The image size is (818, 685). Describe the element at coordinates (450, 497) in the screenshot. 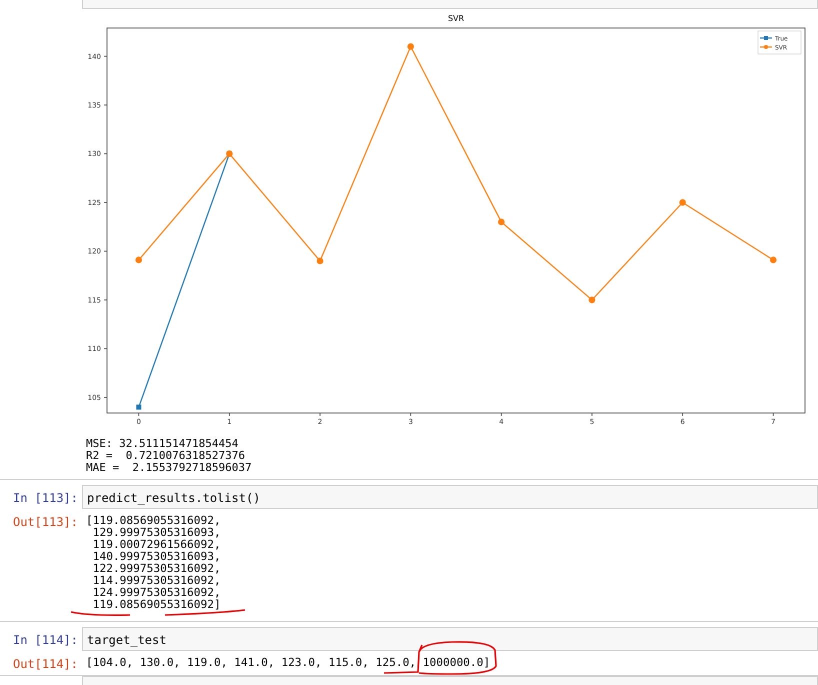

I see `code-input: predict_results.tolist()` at that location.